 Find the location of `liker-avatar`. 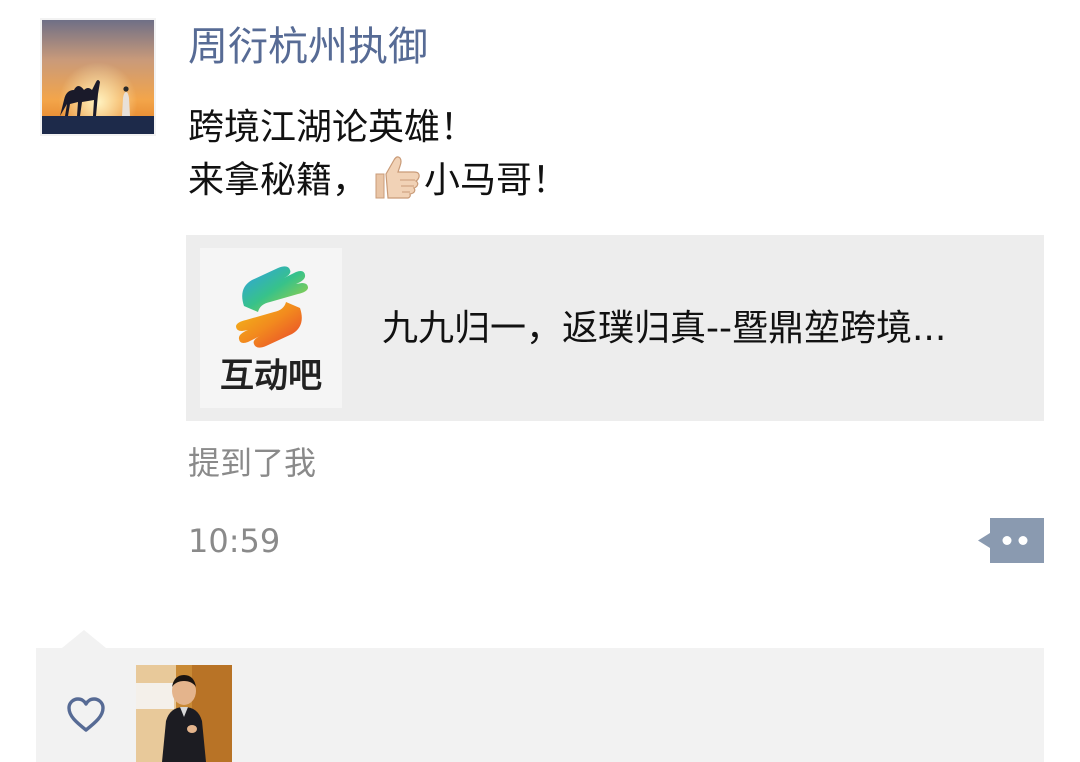

liker-avatar is located at coordinates (184, 713).